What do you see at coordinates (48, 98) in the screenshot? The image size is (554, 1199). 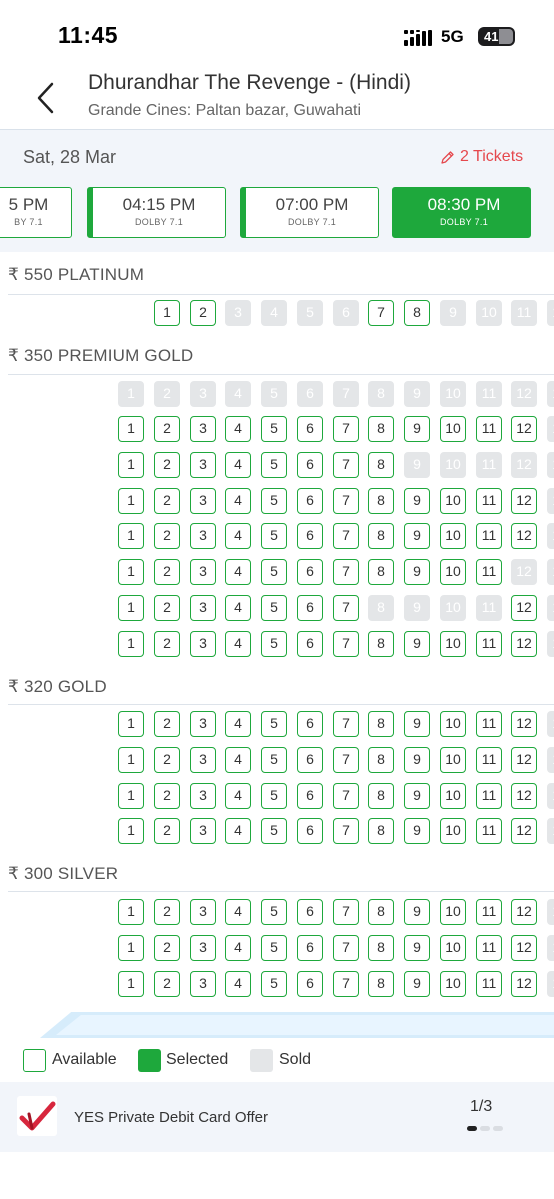 I see `back-icon` at bounding box center [48, 98].